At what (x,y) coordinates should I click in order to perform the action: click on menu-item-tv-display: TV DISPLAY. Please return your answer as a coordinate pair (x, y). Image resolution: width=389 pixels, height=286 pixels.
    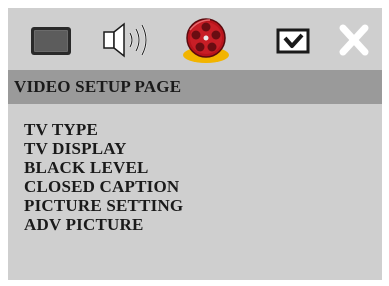
    Looking at the image, I should click on (103, 148).